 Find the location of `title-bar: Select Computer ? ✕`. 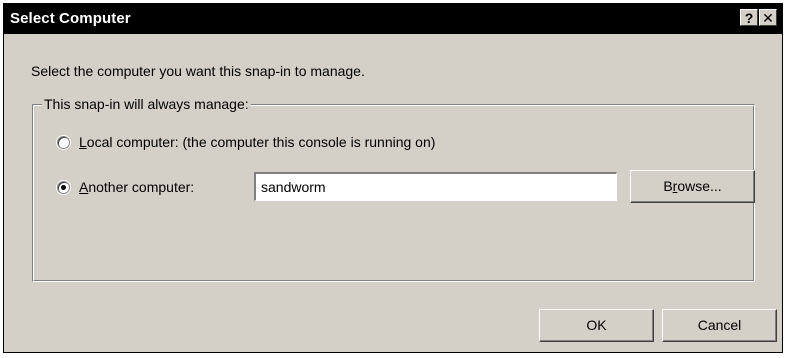

title-bar: Select Computer ? ✕ is located at coordinates (393, 19).